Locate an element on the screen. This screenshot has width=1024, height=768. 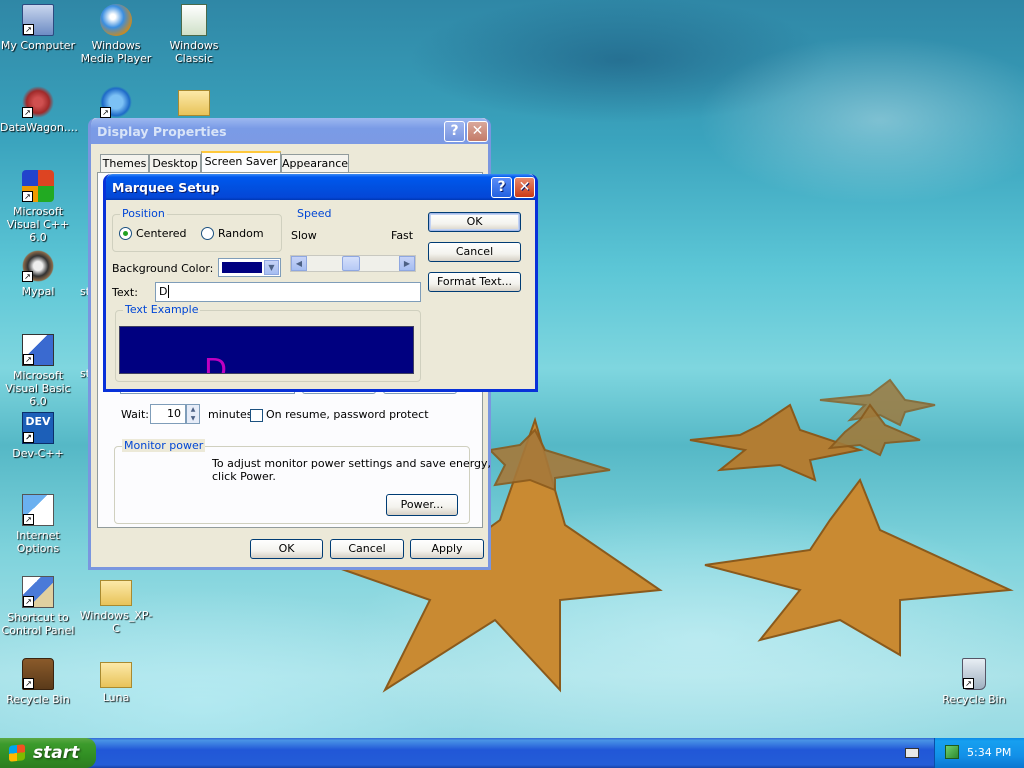
text-example-preview: D is located at coordinates (266, 350).